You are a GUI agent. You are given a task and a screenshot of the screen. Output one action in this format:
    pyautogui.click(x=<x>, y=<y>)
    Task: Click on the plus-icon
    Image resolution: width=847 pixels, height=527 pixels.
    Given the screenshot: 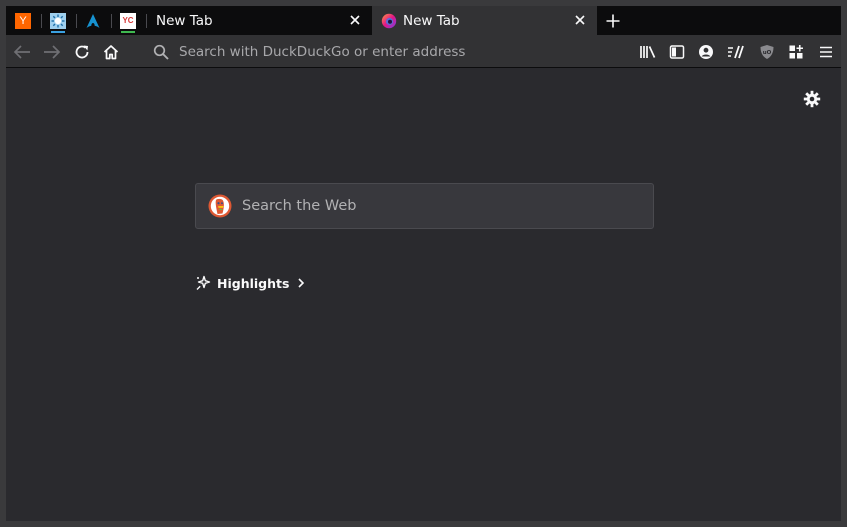 What is the action you would take?
    pyautogui.click(x=613, y=21)
    